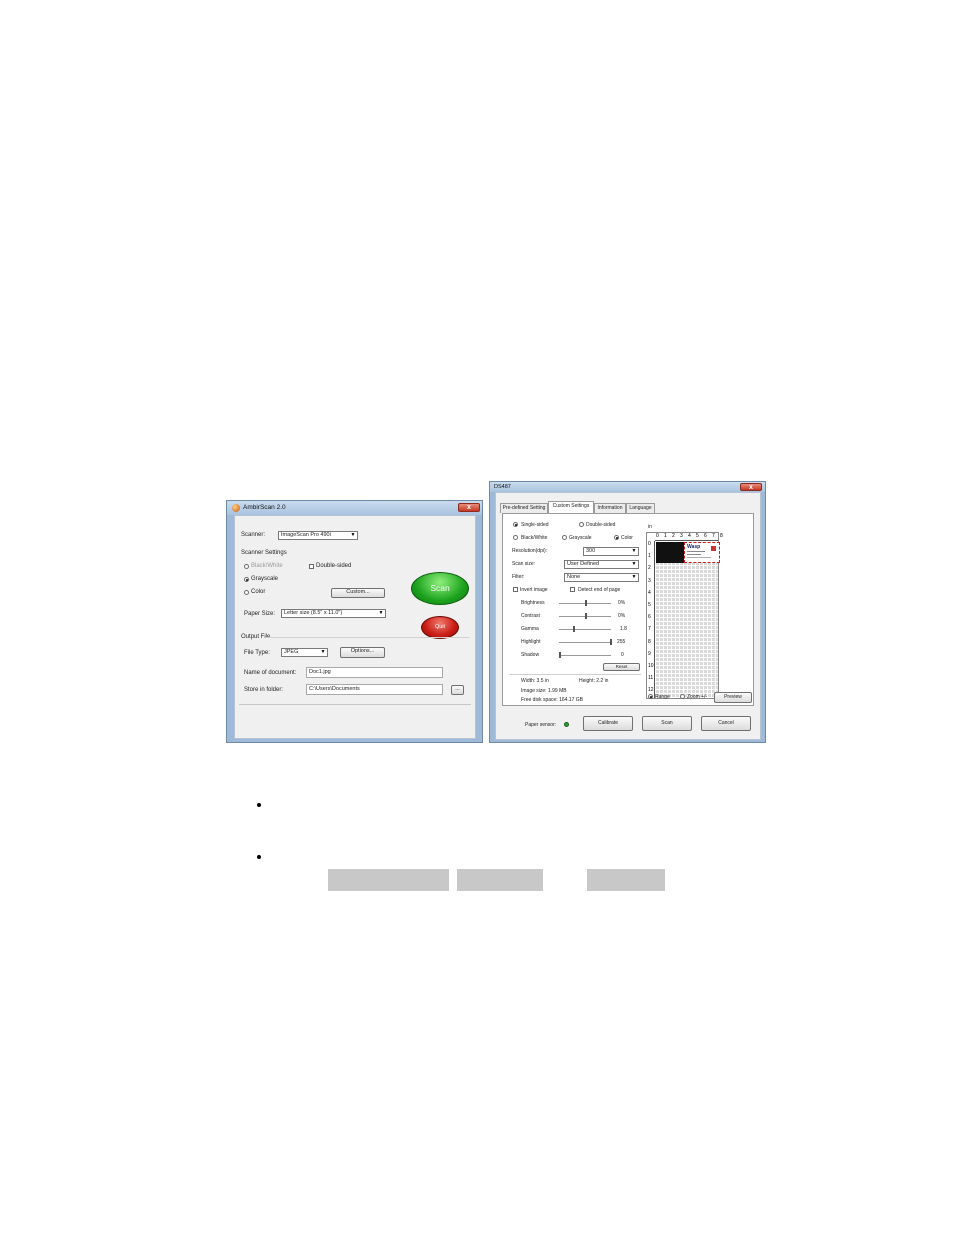 This screenshot has height=1235, width=954. I want to click on doc-name-label: Name of document:, so click(270, 673).